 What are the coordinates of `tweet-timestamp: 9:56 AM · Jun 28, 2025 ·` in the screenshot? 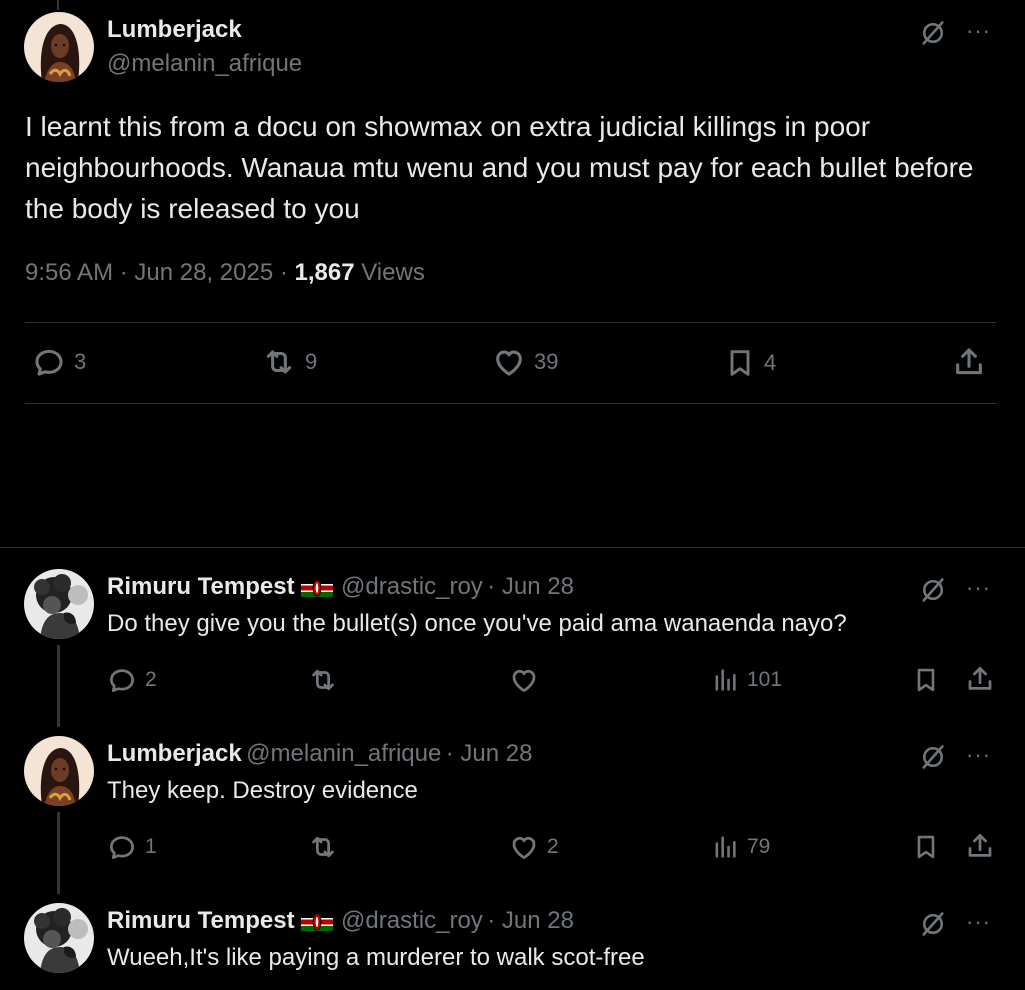 It's located at (160, 272).